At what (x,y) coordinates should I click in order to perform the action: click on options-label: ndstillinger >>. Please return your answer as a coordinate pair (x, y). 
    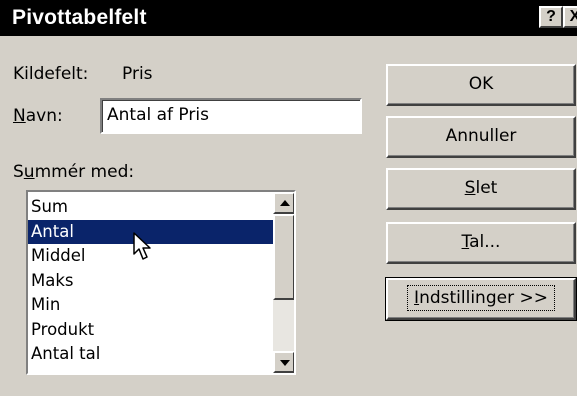
    Looking at the image, I should click on (483, 298).